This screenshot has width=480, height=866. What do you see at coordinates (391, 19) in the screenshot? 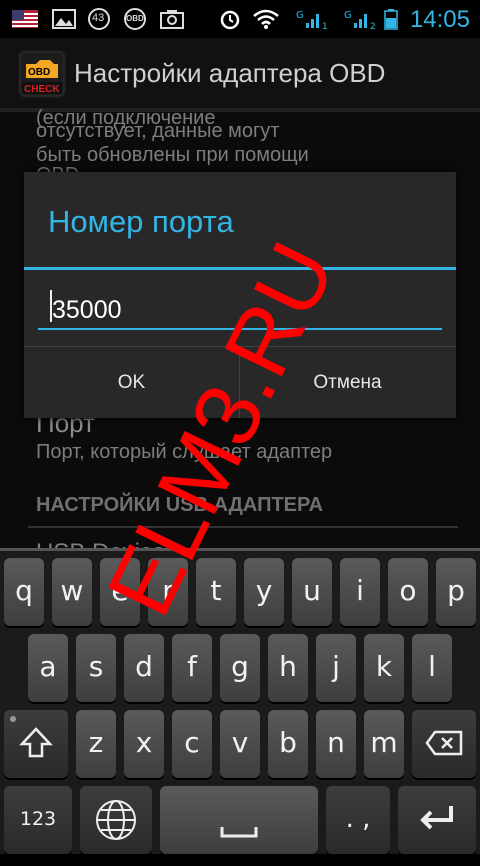
I see `battery-icon` at bounding box center [391, 19].